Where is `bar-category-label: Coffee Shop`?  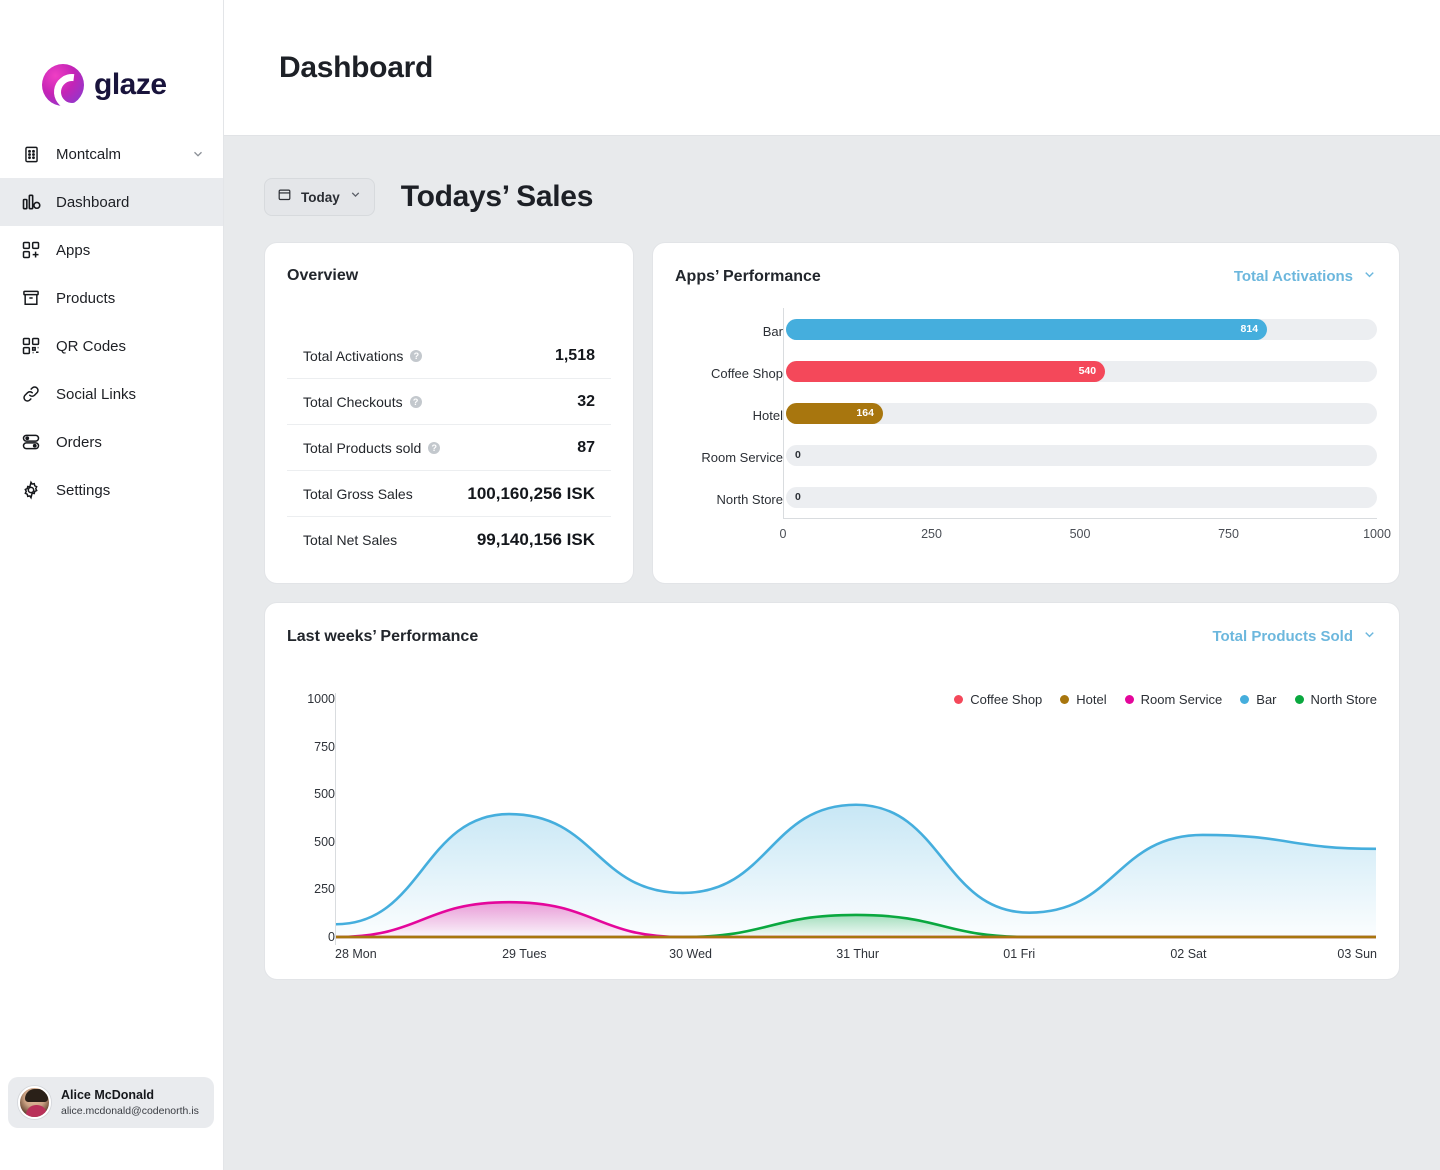 bar-category-label: Coffee Shop is located at coordinates (746, 373).